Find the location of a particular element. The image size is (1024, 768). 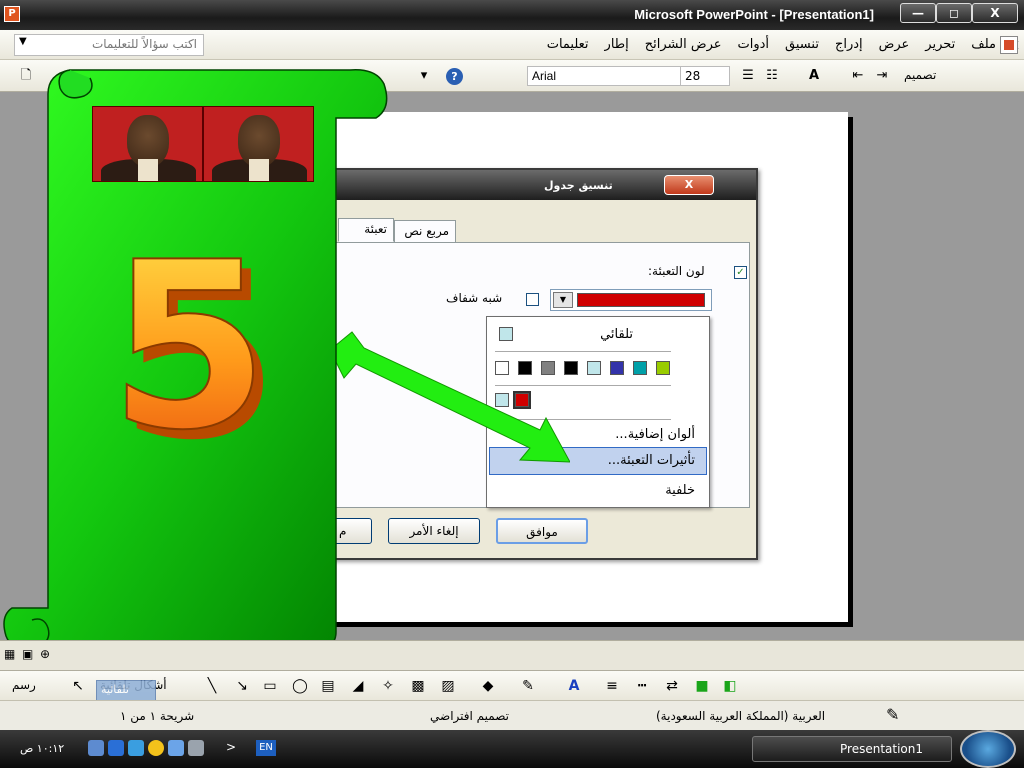

arrow-style-icon: ⇄ is located at coordinates (672, 686).